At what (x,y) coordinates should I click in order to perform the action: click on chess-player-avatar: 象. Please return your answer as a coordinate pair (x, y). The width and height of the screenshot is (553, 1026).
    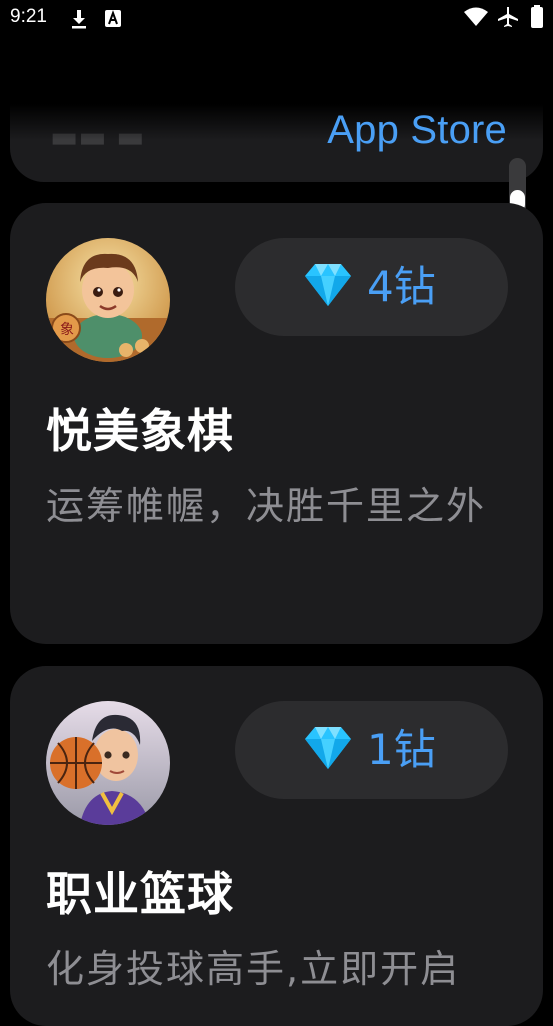
    Looking at the image, I should click on (108, 300).